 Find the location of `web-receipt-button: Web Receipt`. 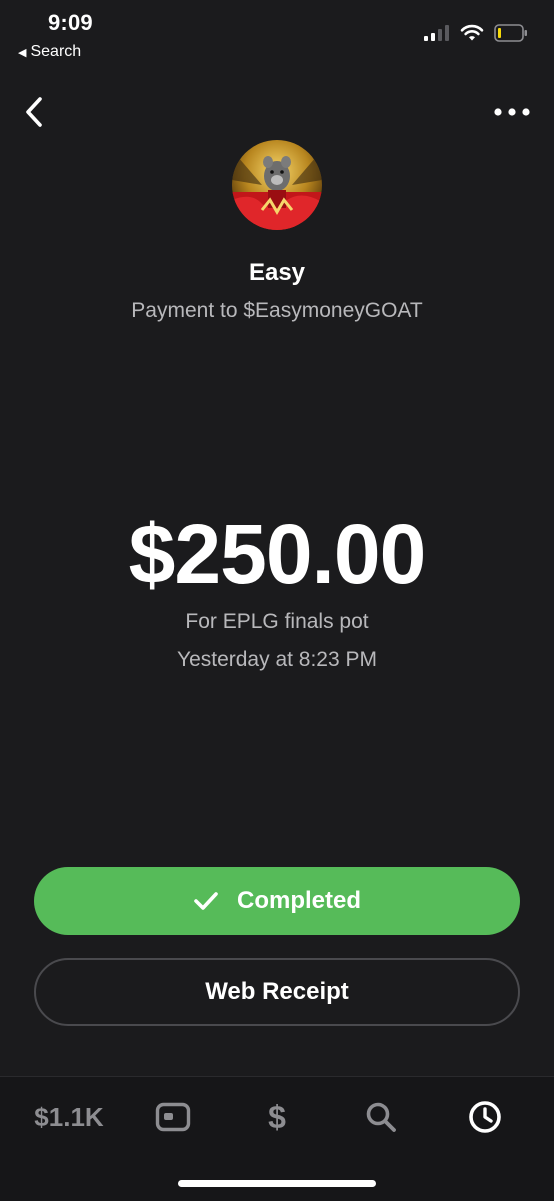

web-receipt-button: Web Receipt is located at coordinates (277, 992).